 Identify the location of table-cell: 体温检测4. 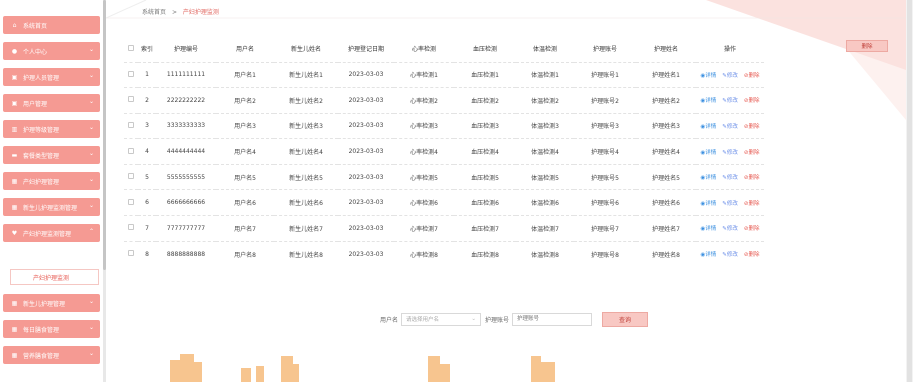
(545, 151).